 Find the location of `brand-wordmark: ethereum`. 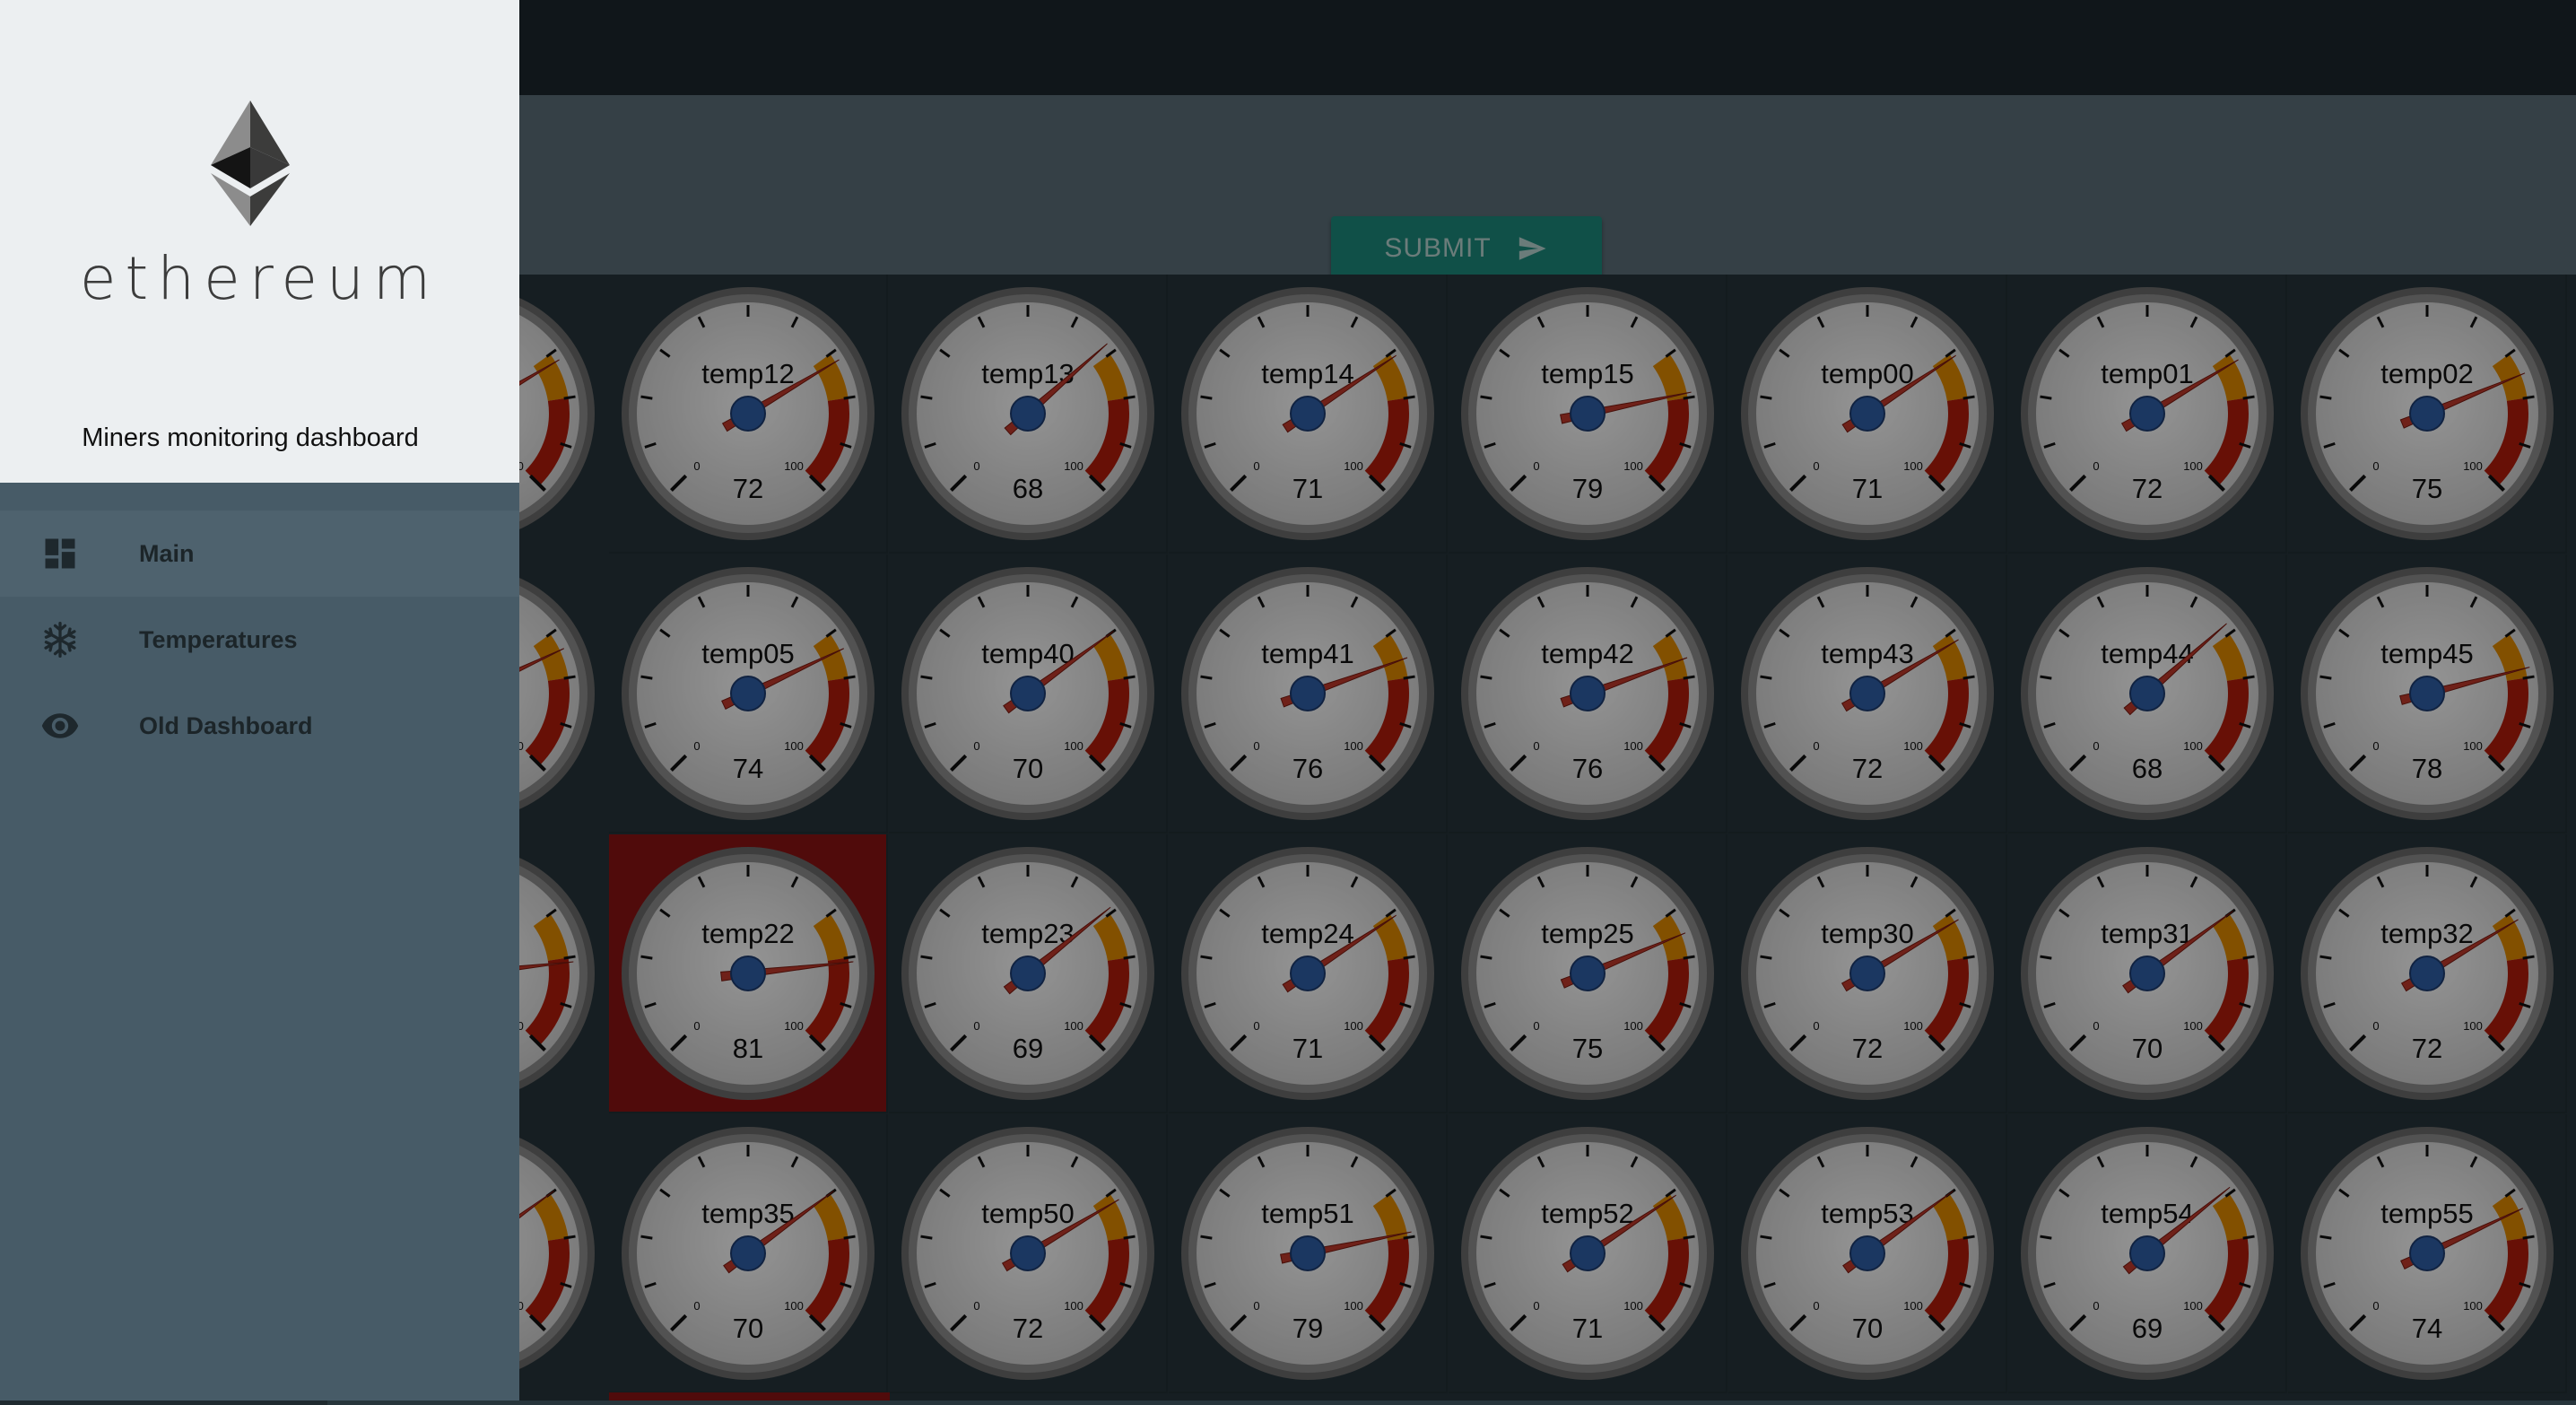

brand-wordmark: ethereum is located at coordinates (259, 278).